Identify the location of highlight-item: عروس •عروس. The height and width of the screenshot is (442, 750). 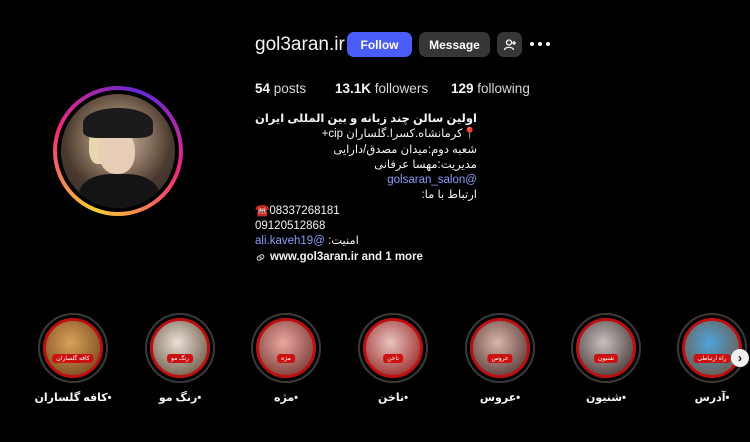
(500, 358).